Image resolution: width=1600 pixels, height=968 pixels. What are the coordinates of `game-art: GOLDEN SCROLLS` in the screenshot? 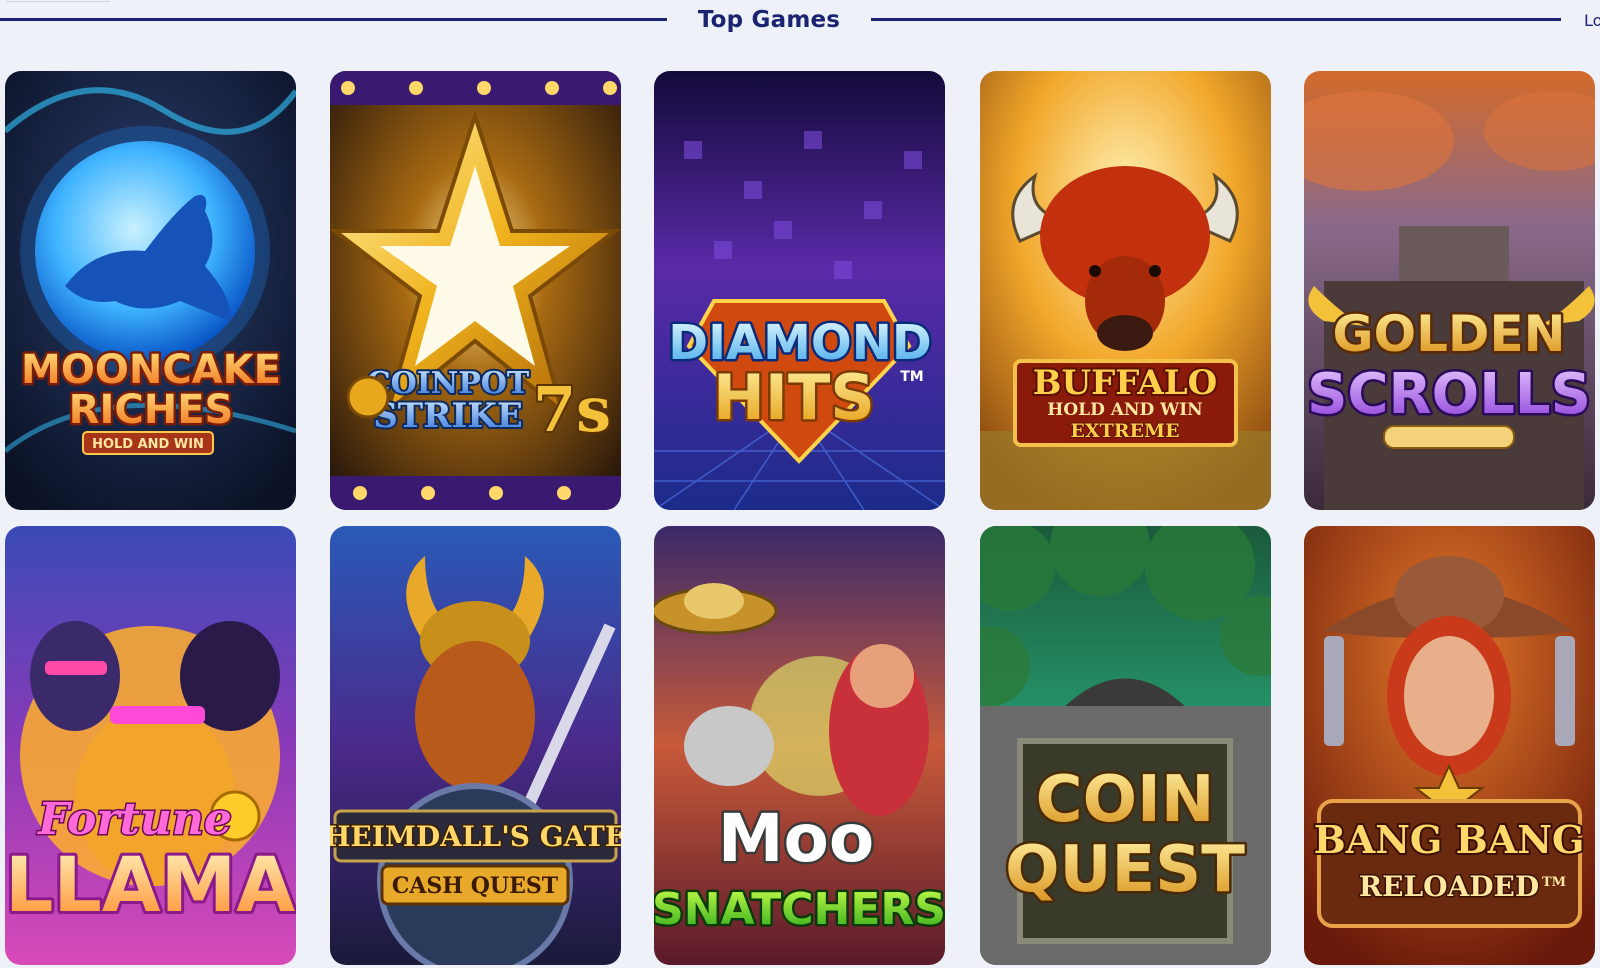 It's located at (1449, 290).